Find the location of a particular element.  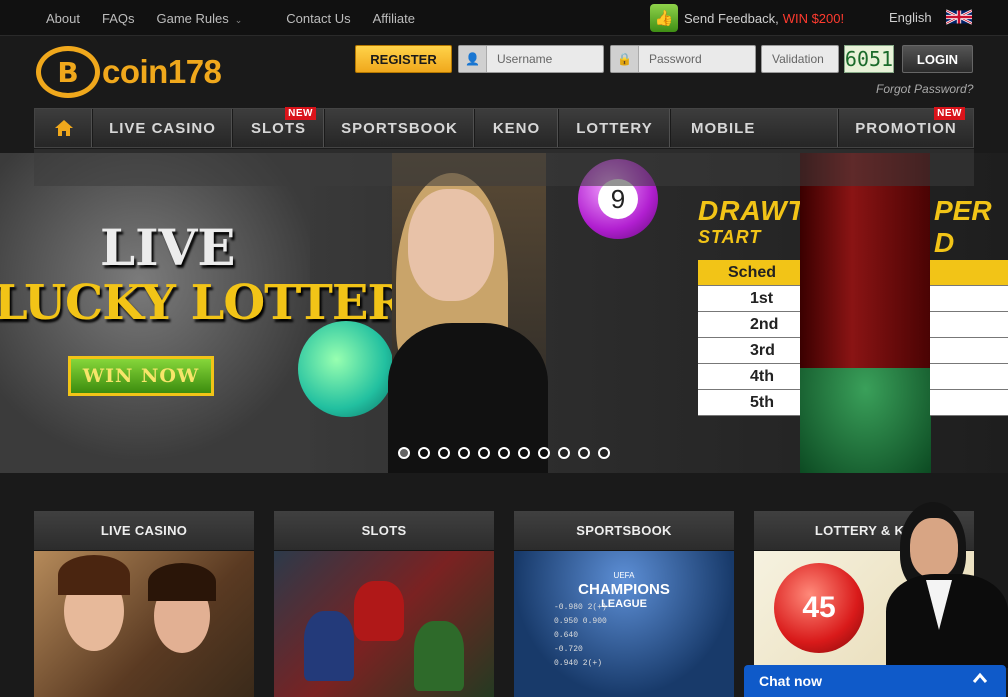

banner-live-text: LIVE is located at coordinates (168, 247).